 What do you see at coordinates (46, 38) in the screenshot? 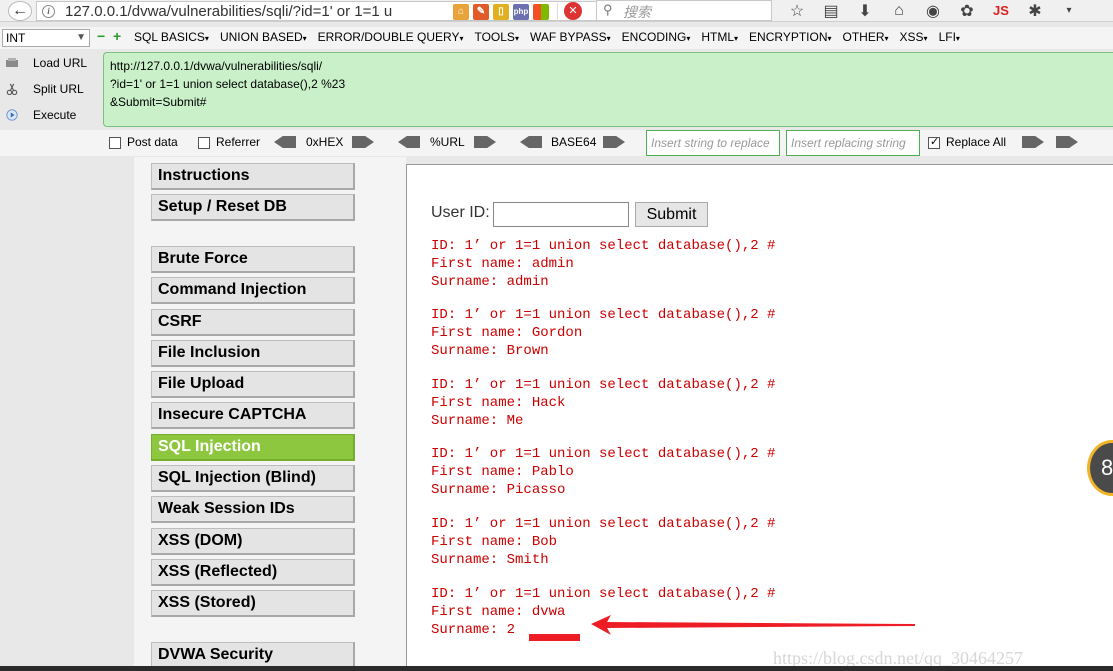
I see `type-select: INT ▼` at bounding box center [46, 38].